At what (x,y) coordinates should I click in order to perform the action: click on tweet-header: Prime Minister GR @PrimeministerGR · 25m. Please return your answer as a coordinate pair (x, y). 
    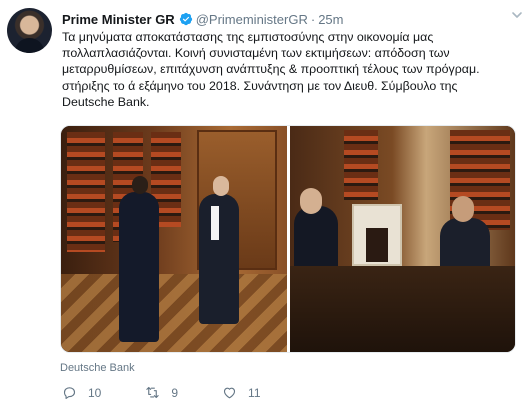
    Looking at the image, I should click on (203, 19).